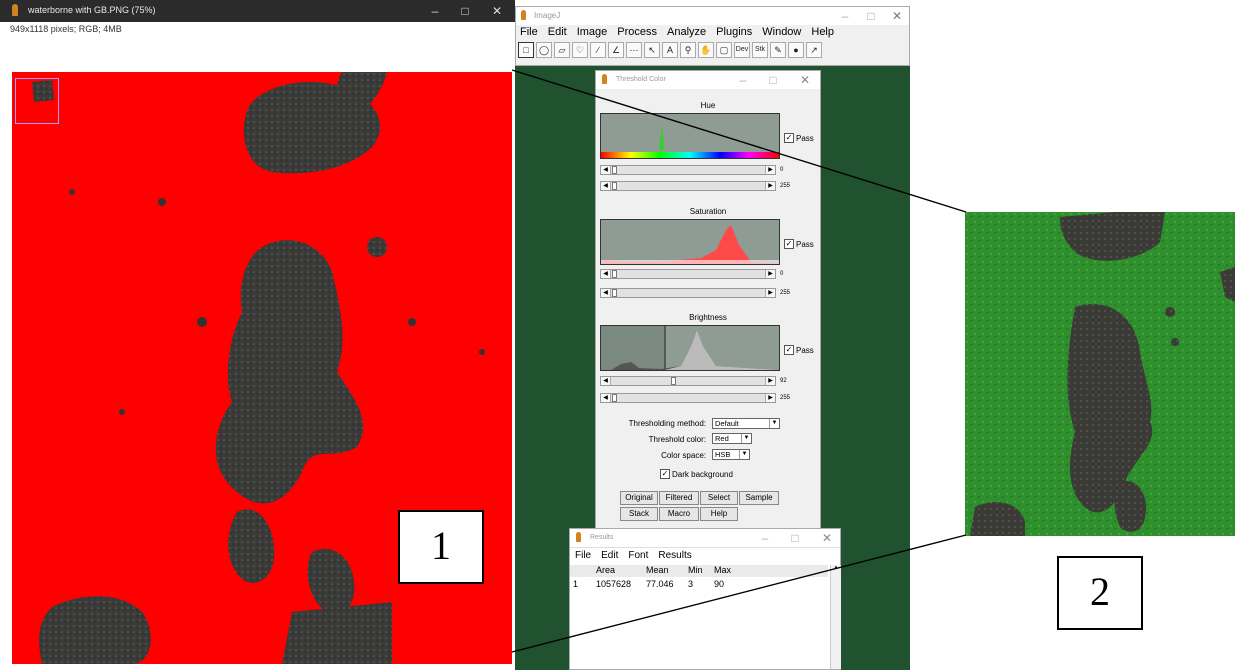 The height and width of the screenshot is (670, 1235). I want to click on select-button: Select, so click(719, 498).